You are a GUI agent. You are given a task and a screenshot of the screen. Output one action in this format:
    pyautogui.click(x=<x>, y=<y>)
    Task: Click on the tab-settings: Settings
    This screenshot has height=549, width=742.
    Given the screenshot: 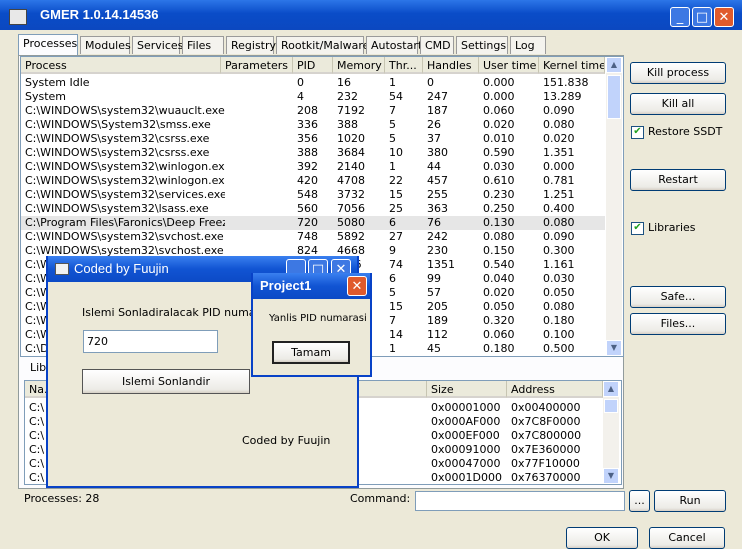 What is the action you would take?
    pyautogui.click(x=482, y=45)
    